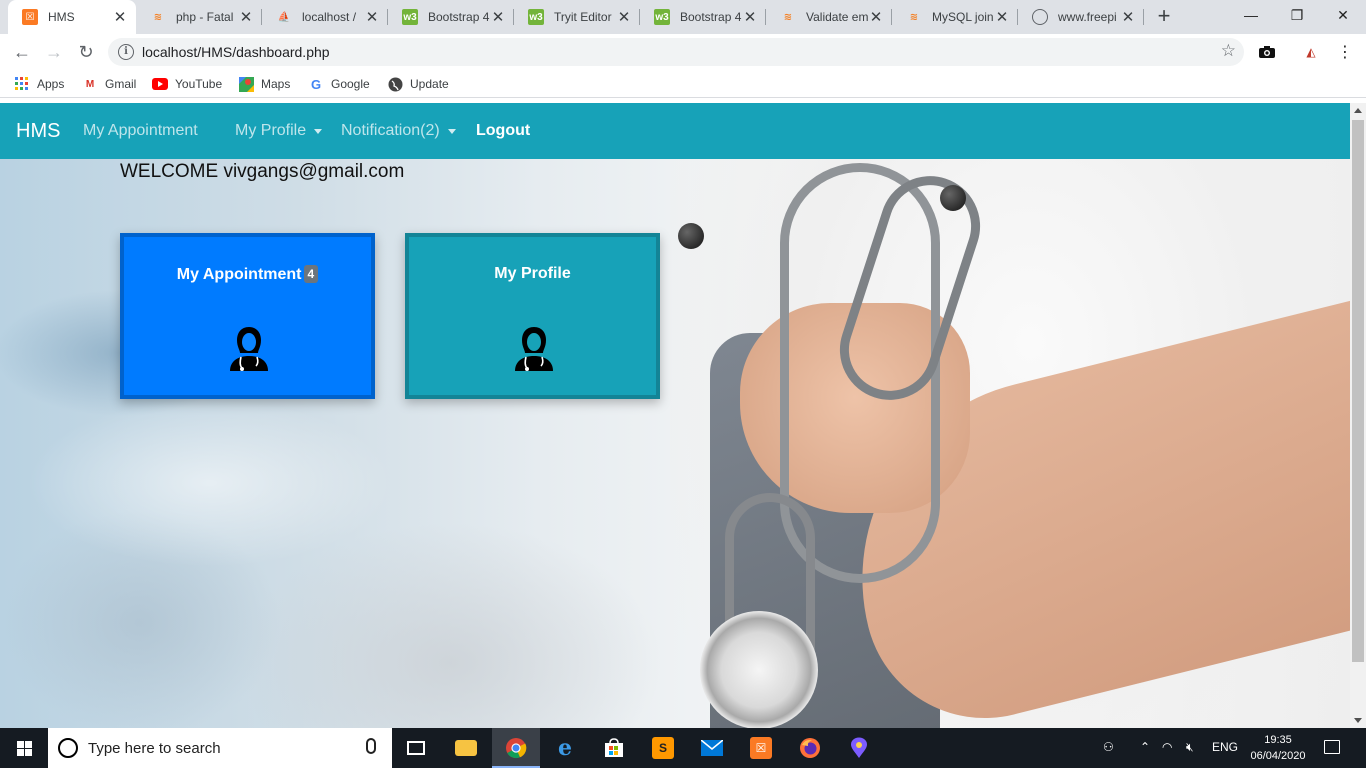 The width and height of the screenshot is (1366, 768). Describe the element at coordinates (583, 17) in the screenshot. I see `tab-title: Tryit Editor` at that location.